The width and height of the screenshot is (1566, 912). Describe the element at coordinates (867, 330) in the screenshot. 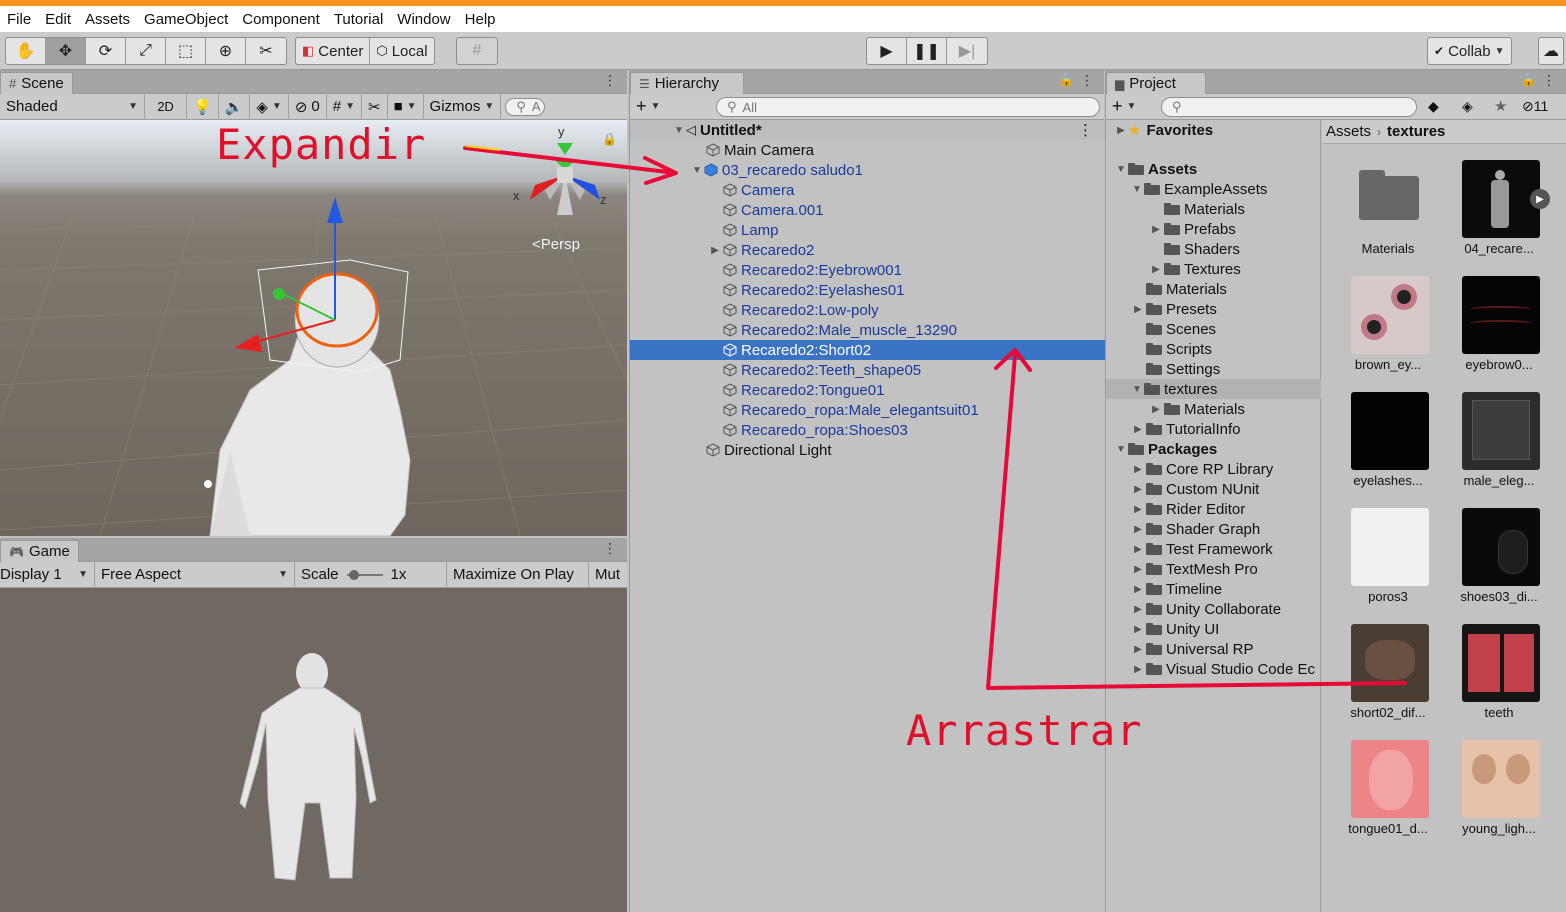

I see `hierarchy-row: Recaredo2:Male_muscle_13290` at that location.